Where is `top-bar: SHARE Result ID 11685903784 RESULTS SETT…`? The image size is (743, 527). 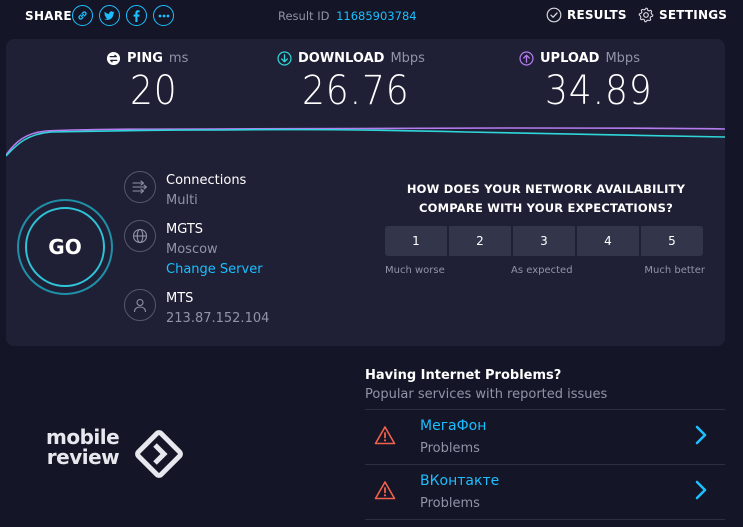
top-bar: SHARE Result ID 11685903784 RESULTS SETT… is located at coordinates (371, 17).